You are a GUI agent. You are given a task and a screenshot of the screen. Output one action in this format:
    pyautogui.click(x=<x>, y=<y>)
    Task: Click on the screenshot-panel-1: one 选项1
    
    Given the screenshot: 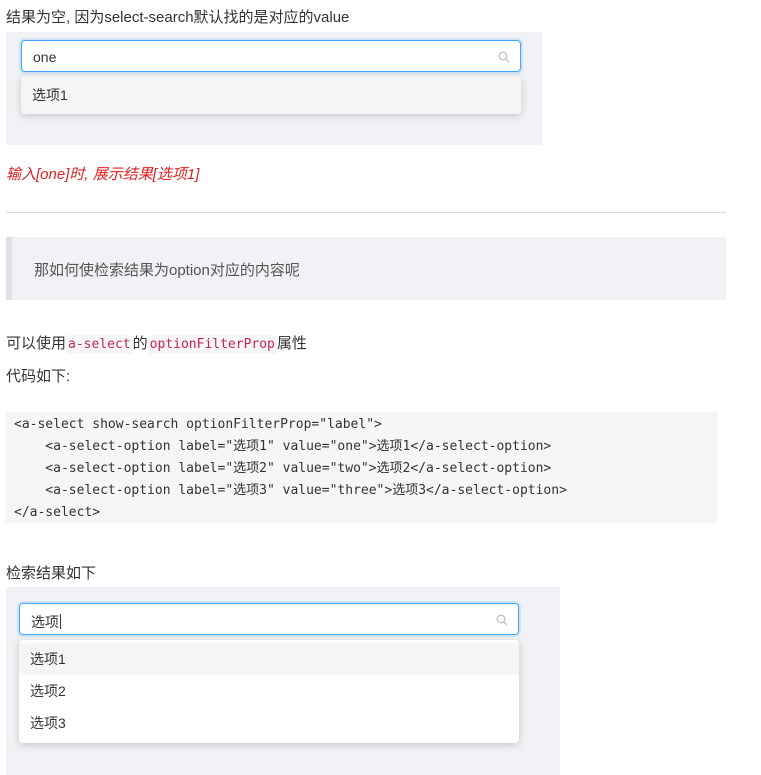 What is the action you would take?
    pyautogui.click(x=274, y=88)
    